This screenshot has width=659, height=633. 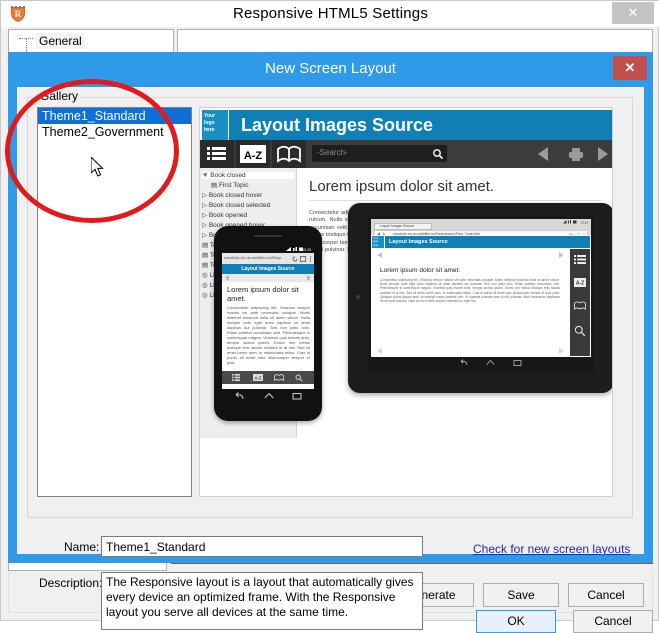 What do you see at coordinates (379, 153) in the screenshot?
I see `search-input: -Search-` at bounding box center [379, 153].